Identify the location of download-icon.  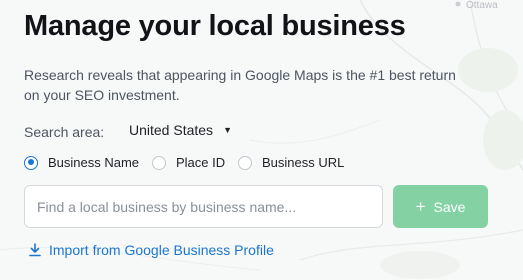
(35, 250).